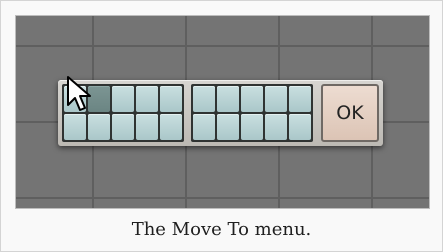 This screenshot has width=443, height=252. Describe the element at coordinates (252, 113) in the screenshot. I see `grid-group-two` at that location.